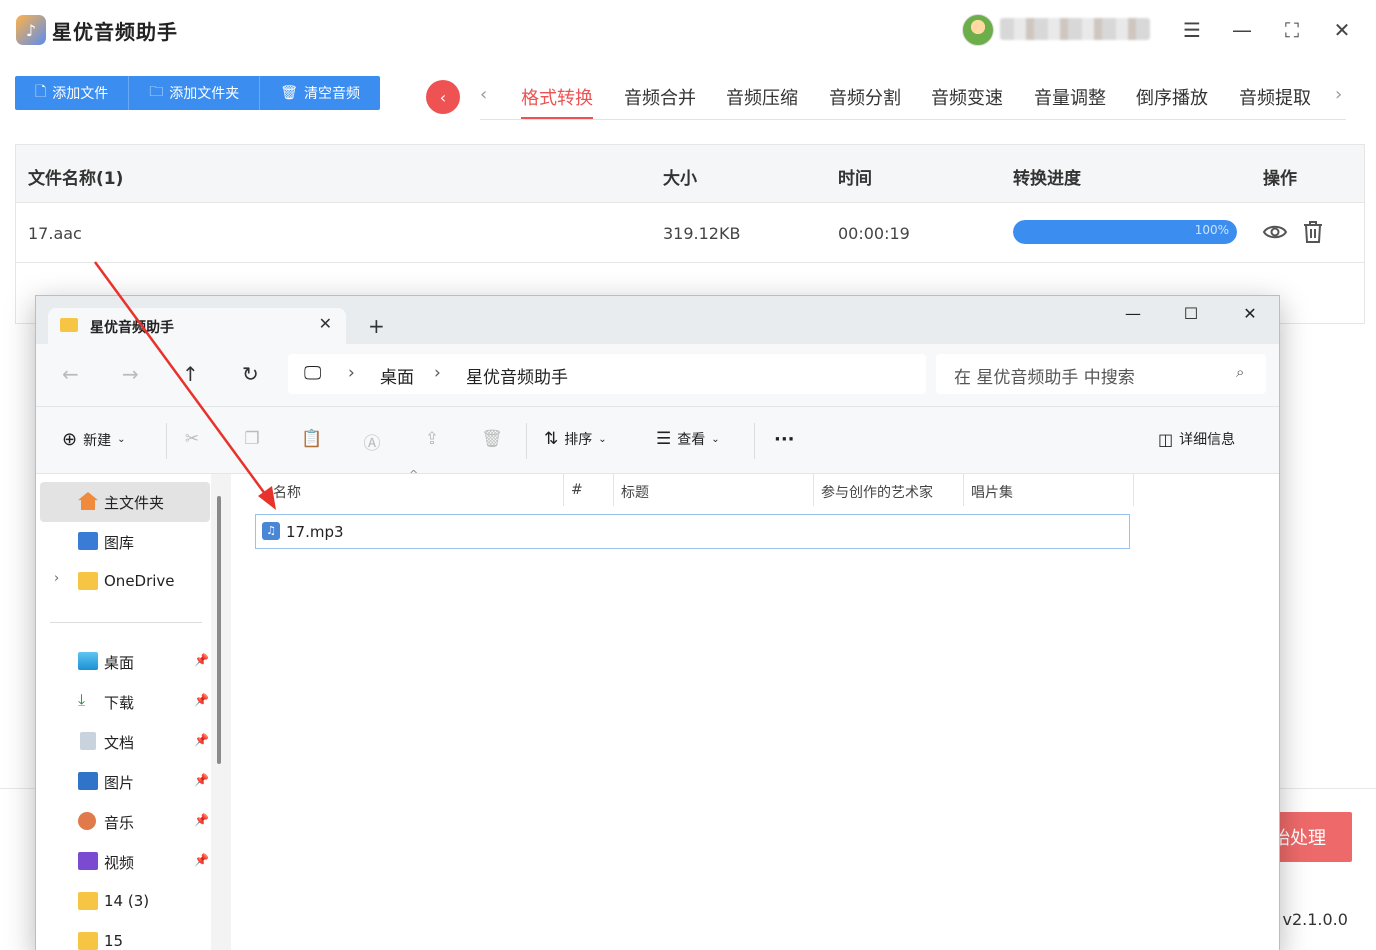 This screenshot has width=1376, height=950. Describe the element at coordinates (607, 374) in the screenshot. I see `address-bar: 🖵 › 桌面 › 星优音频助手` at that location.